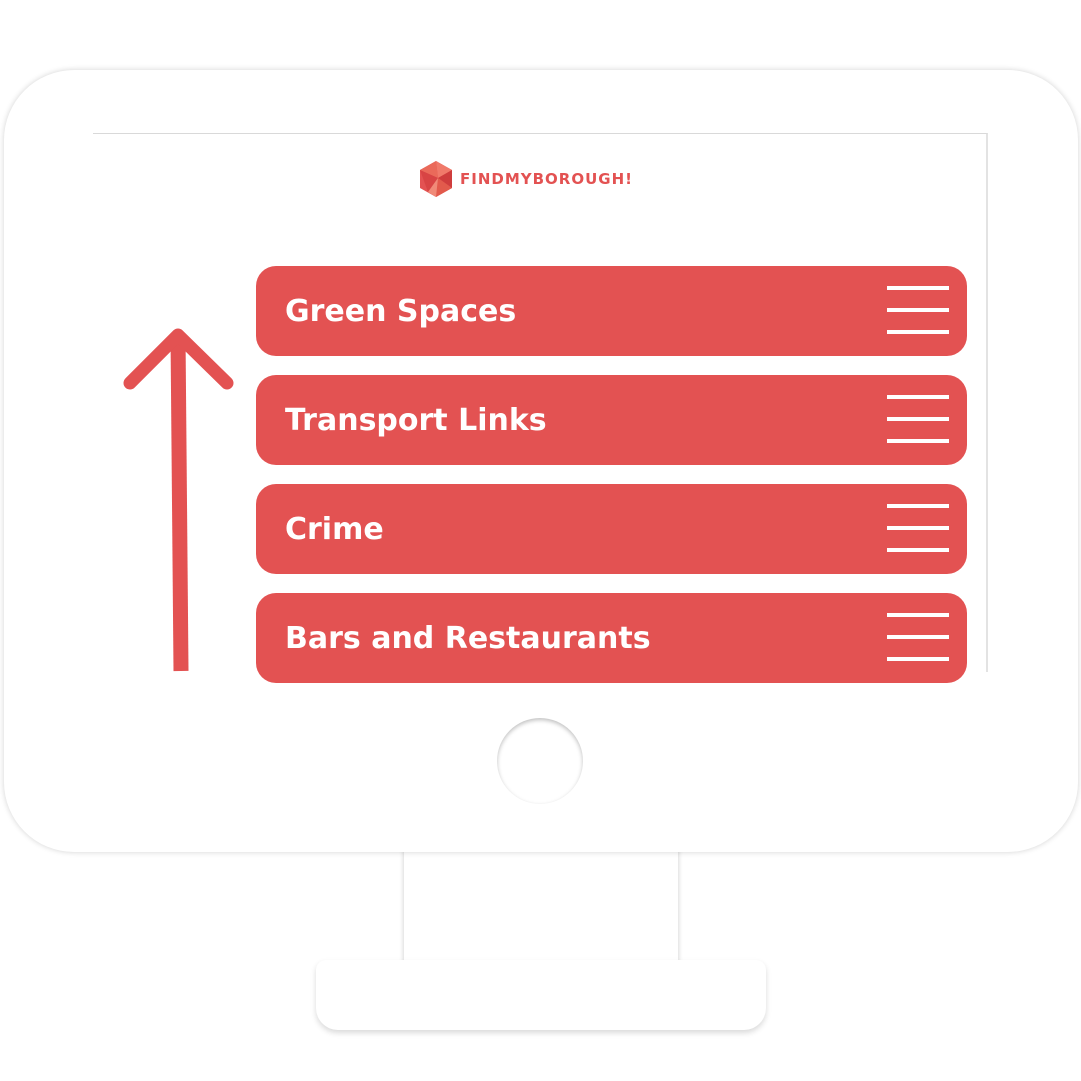  What do you see at coordinates (541, 995) in the screenshot?
I see `monitor-stand-base` at bounding box center [541, 995].